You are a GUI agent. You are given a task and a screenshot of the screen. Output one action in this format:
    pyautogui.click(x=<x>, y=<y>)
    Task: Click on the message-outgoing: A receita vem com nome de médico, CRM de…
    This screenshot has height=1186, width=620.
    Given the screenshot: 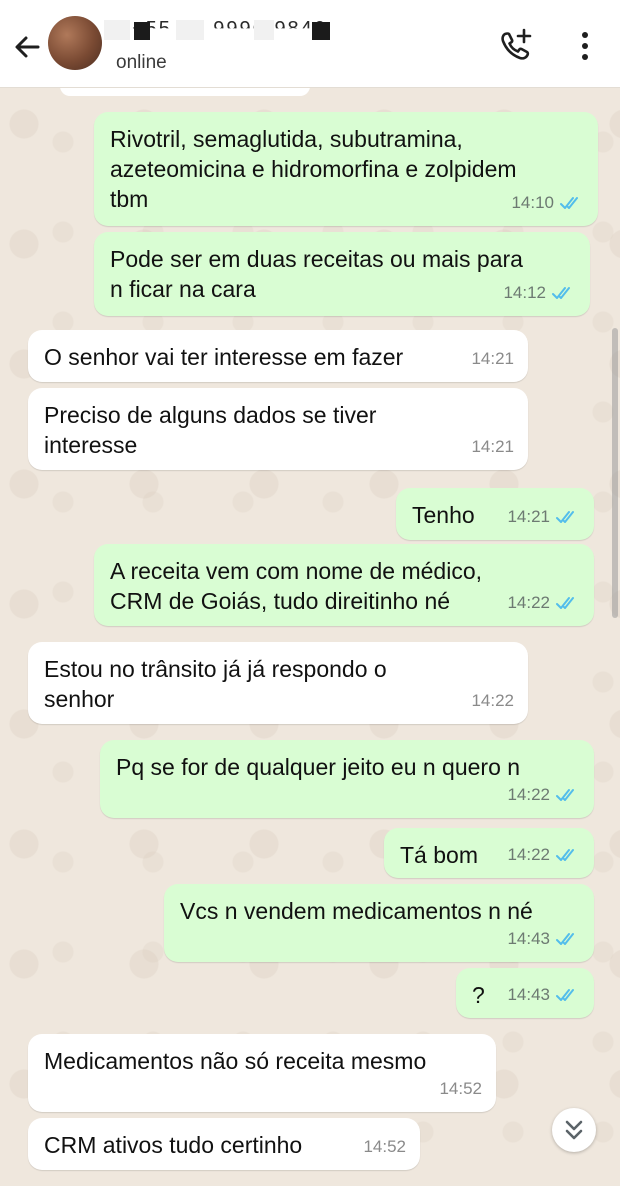 What is the action you would take?
    pyautogui.click(x=344, y=585)
    